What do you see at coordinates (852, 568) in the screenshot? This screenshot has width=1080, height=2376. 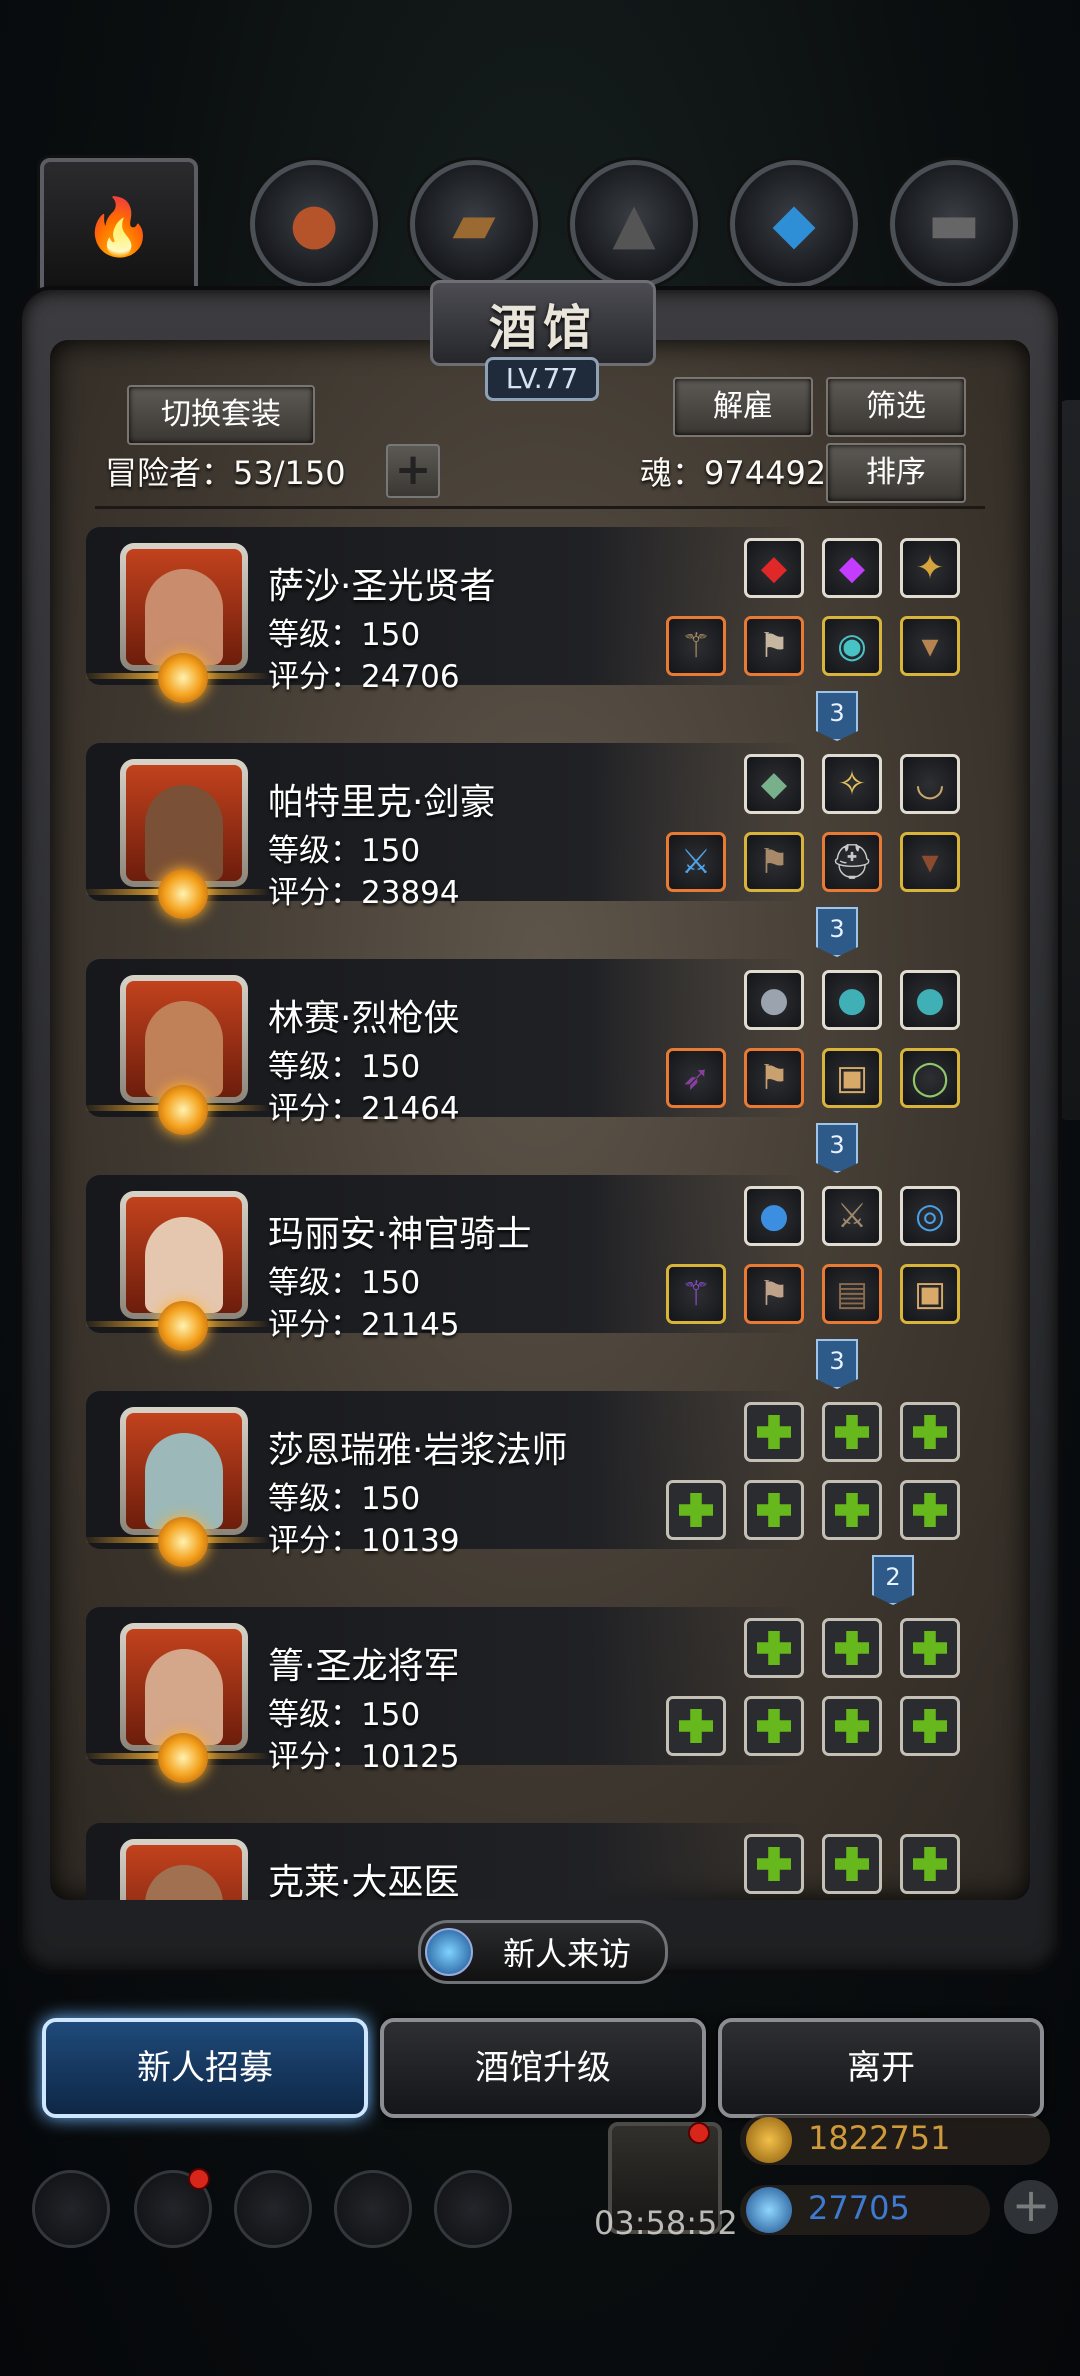 I see `purple-crystal-icon: ◆` at bounding box center [852, 568].